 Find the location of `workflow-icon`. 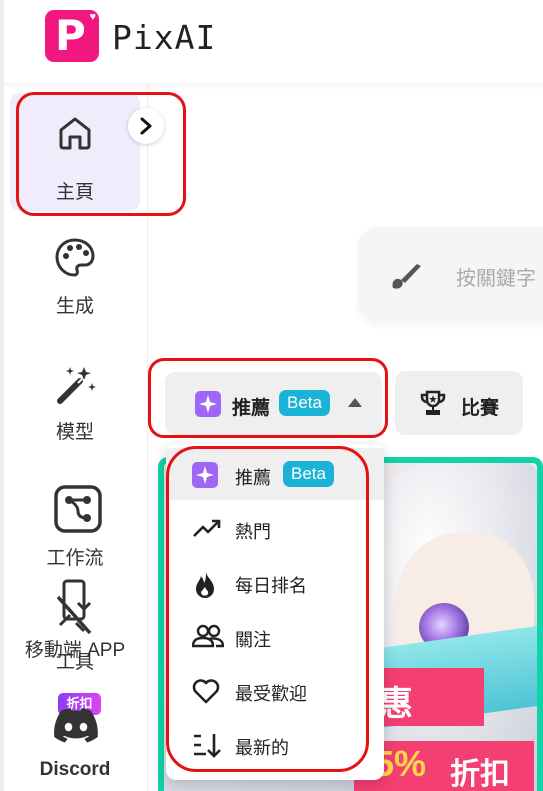

workflow-icon is located at coordinates (78, 509).